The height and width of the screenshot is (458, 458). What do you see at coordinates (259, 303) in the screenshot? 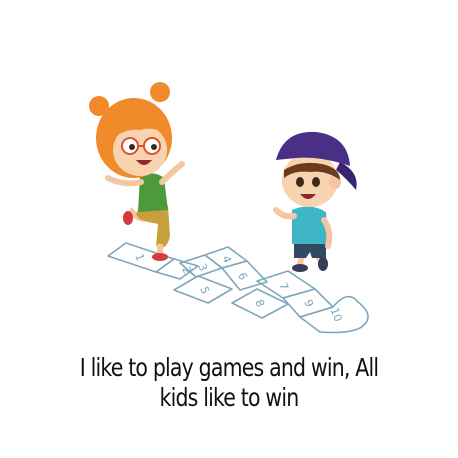
I see `hopscotch-number-8: 8` at bounding box center [259, 303].